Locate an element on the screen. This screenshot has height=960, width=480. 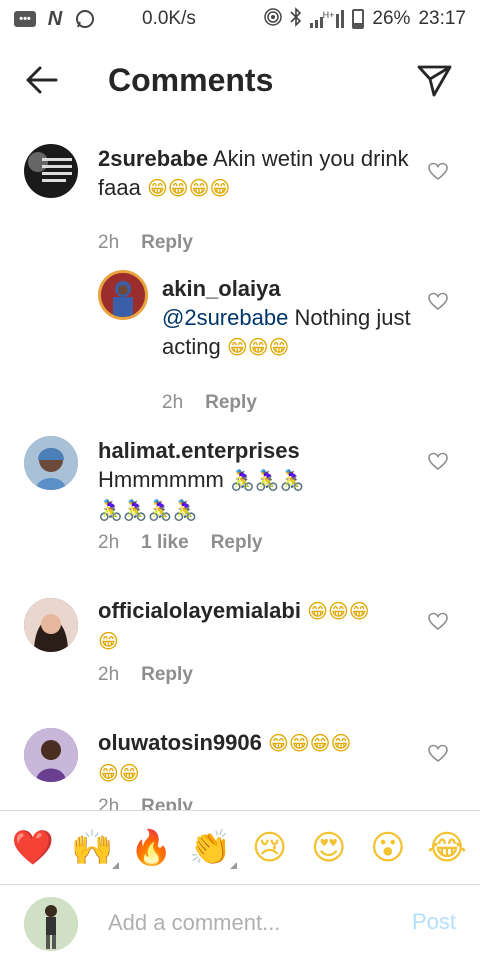
reaction-heart-button: ❤️ is located at coordinates (33, 848).